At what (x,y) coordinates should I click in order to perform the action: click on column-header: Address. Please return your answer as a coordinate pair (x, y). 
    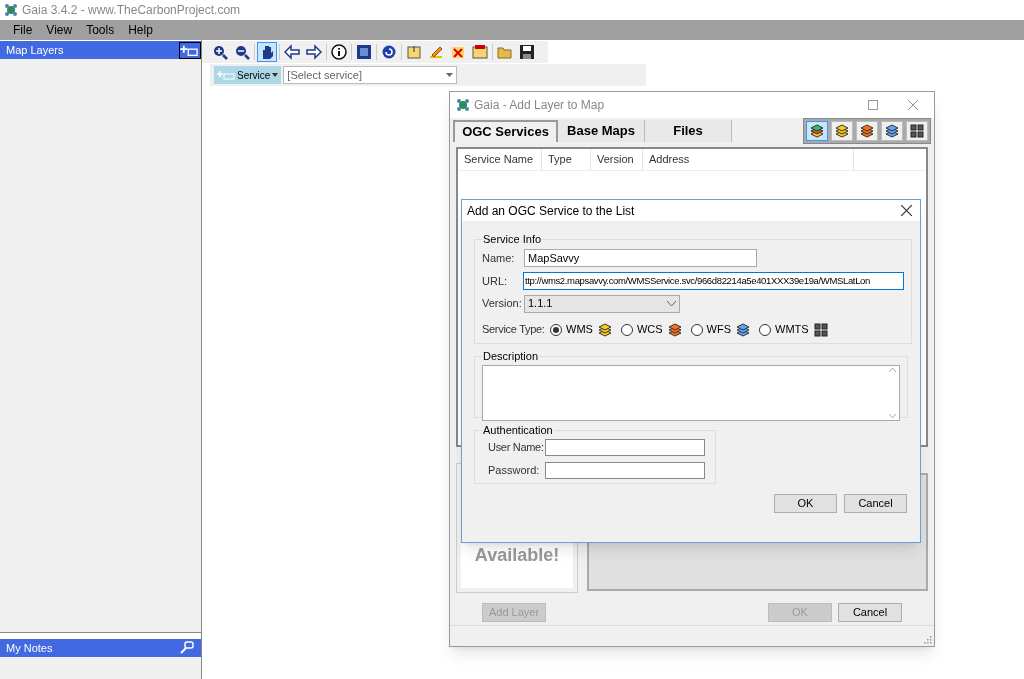
    Looking at the image, I should click on (748, 159).